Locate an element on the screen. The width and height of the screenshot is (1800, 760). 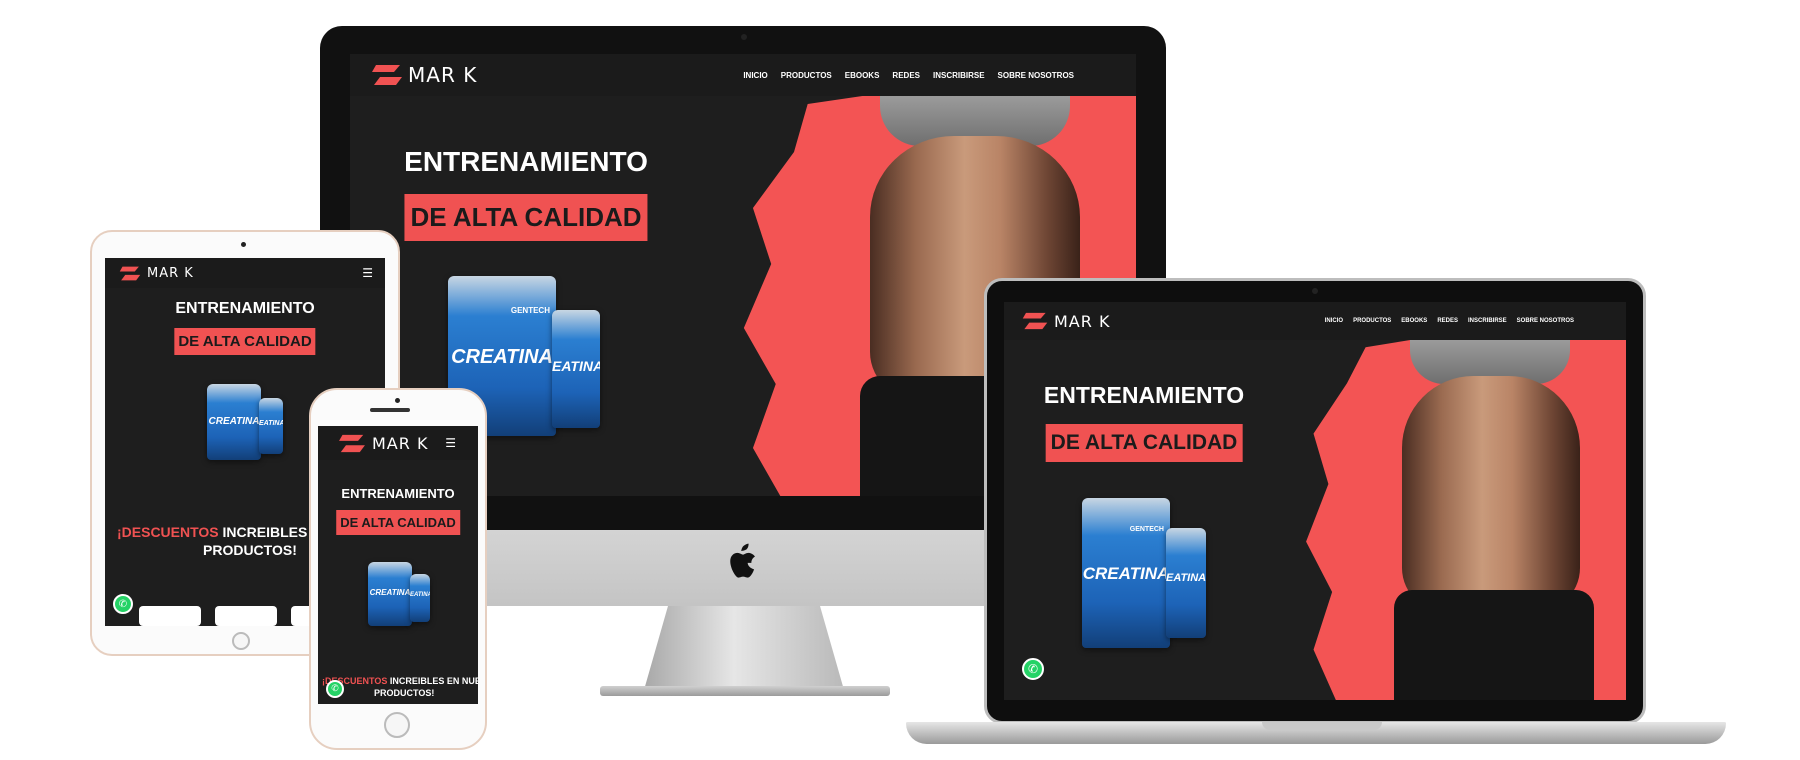
phone-speaker is located at coordinates (390, 410).